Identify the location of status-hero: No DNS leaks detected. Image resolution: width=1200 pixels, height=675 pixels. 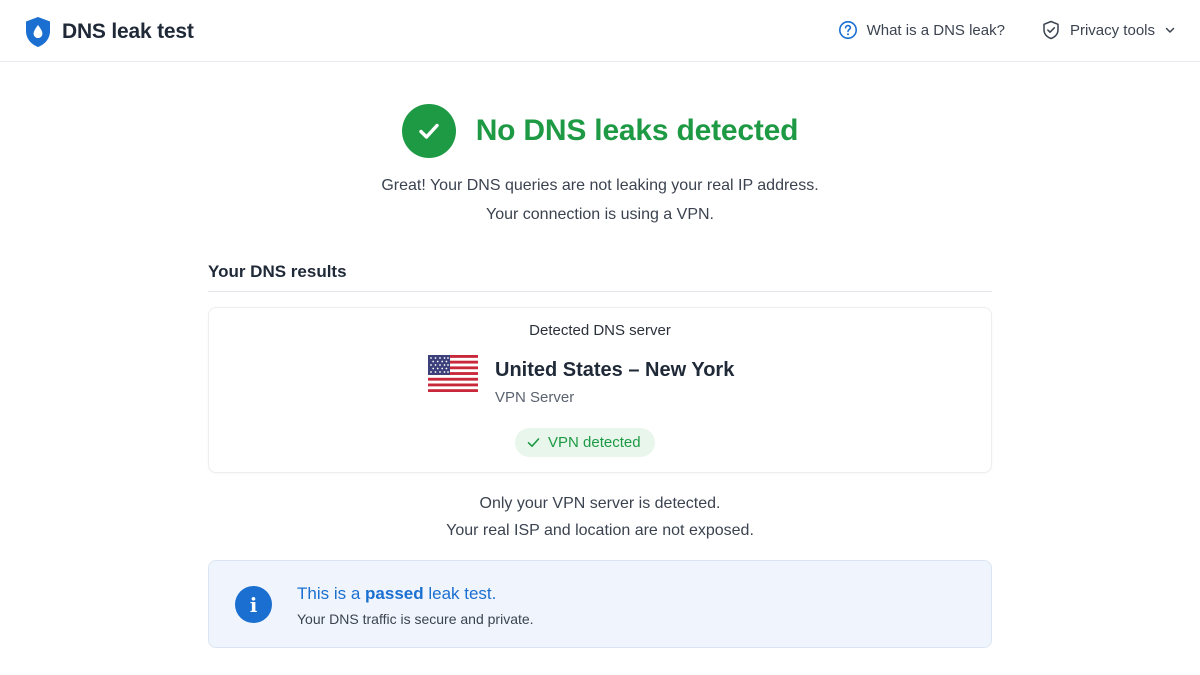
(600, 131).